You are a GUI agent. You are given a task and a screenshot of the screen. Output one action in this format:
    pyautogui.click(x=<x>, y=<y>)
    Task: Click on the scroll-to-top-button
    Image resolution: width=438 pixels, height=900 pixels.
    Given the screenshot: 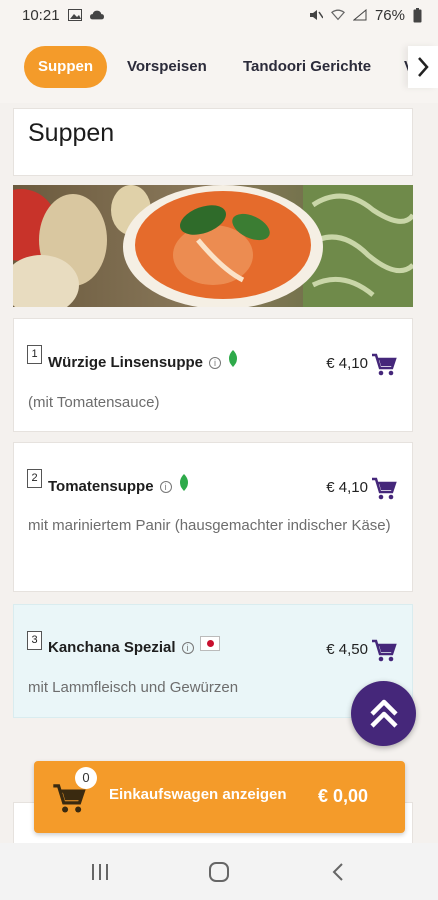 What is the action you would take?
    pyautogui.click(x=383, y=713)
    